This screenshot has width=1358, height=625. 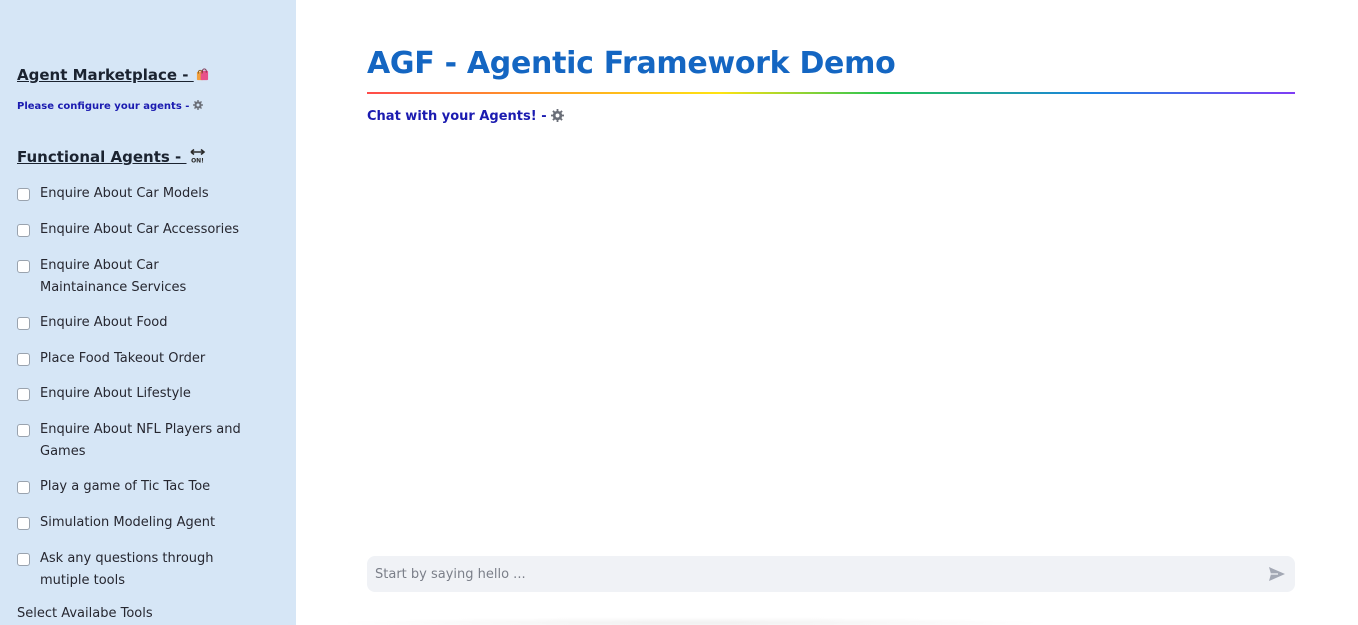 I want to click on agent-label: Play a game of Tic Tac Toe, so click(x=125, y=486).